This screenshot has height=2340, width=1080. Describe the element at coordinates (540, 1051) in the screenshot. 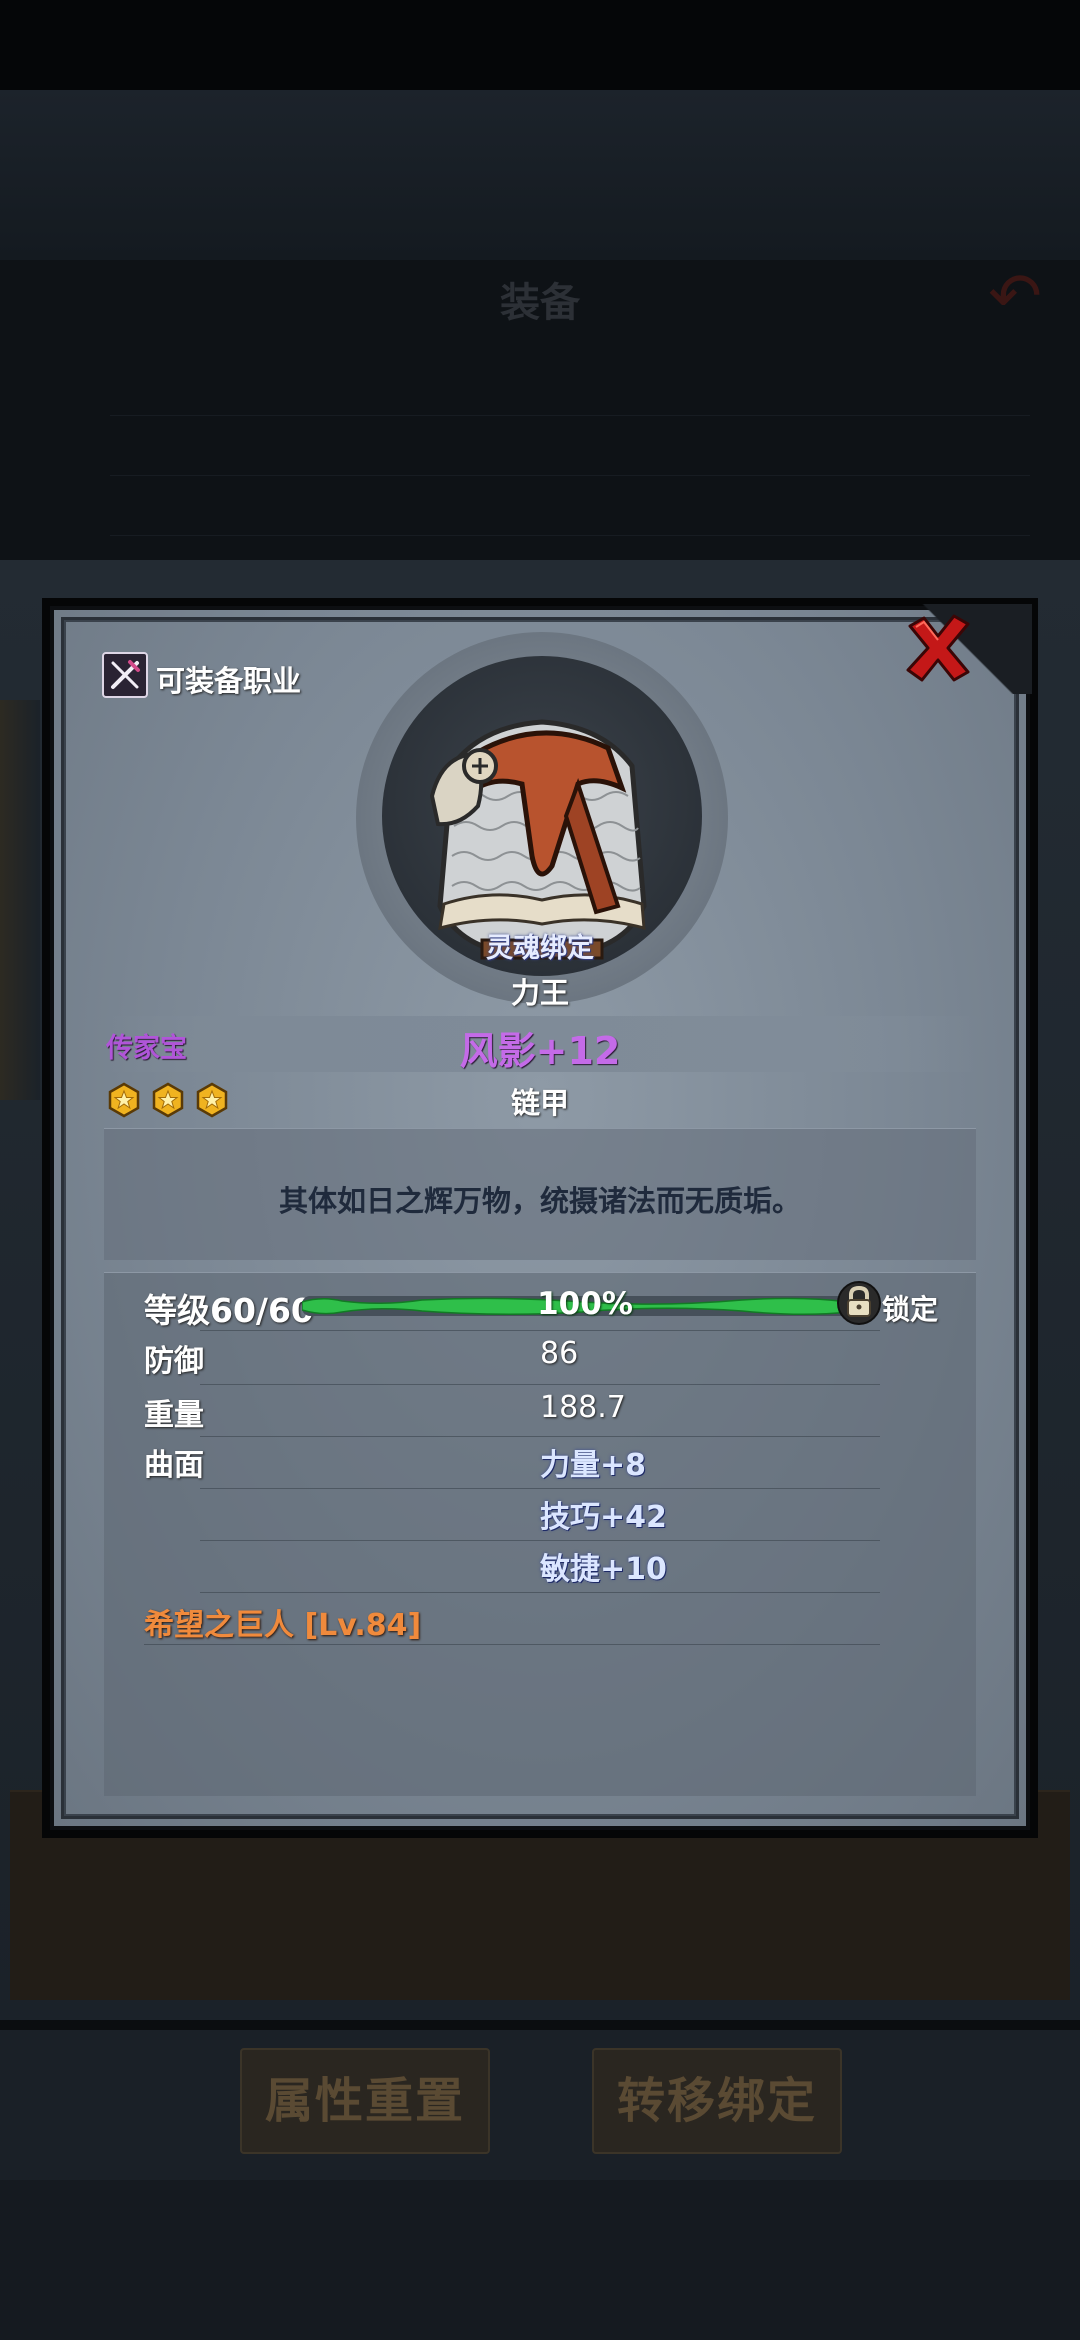

I see `item-name: 风影+12` at that location.